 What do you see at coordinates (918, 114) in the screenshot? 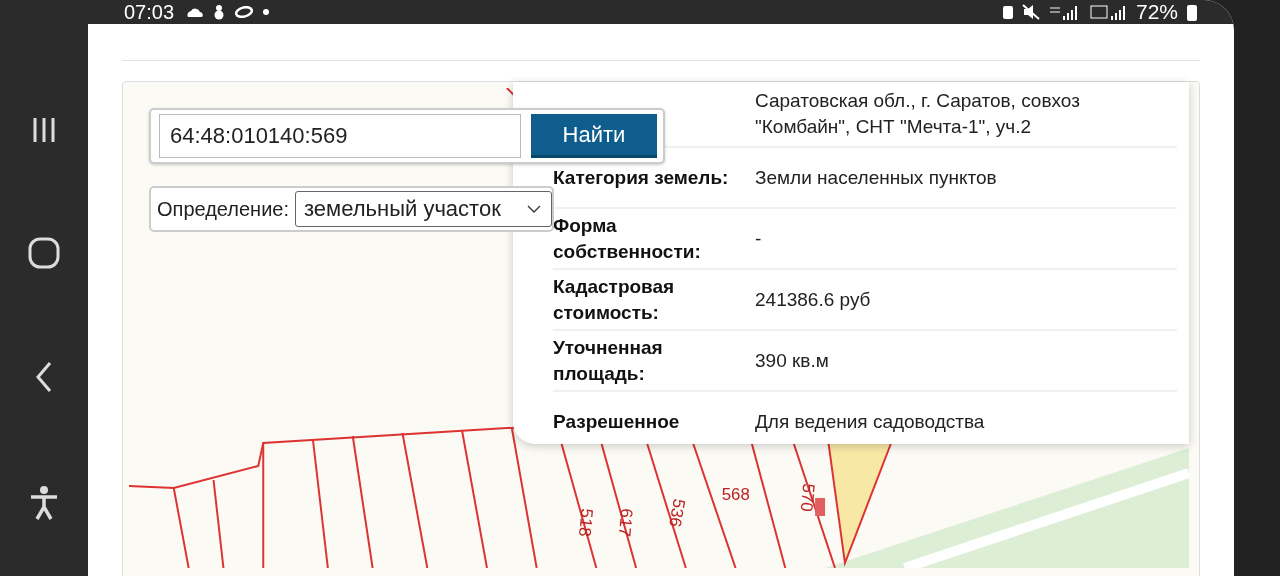
I see `field-value: Саратовская обл., г. Саратов, совхоз "Комбайн", СНТ "Мечта-1", уч.2` at bounding box center [918, 114].